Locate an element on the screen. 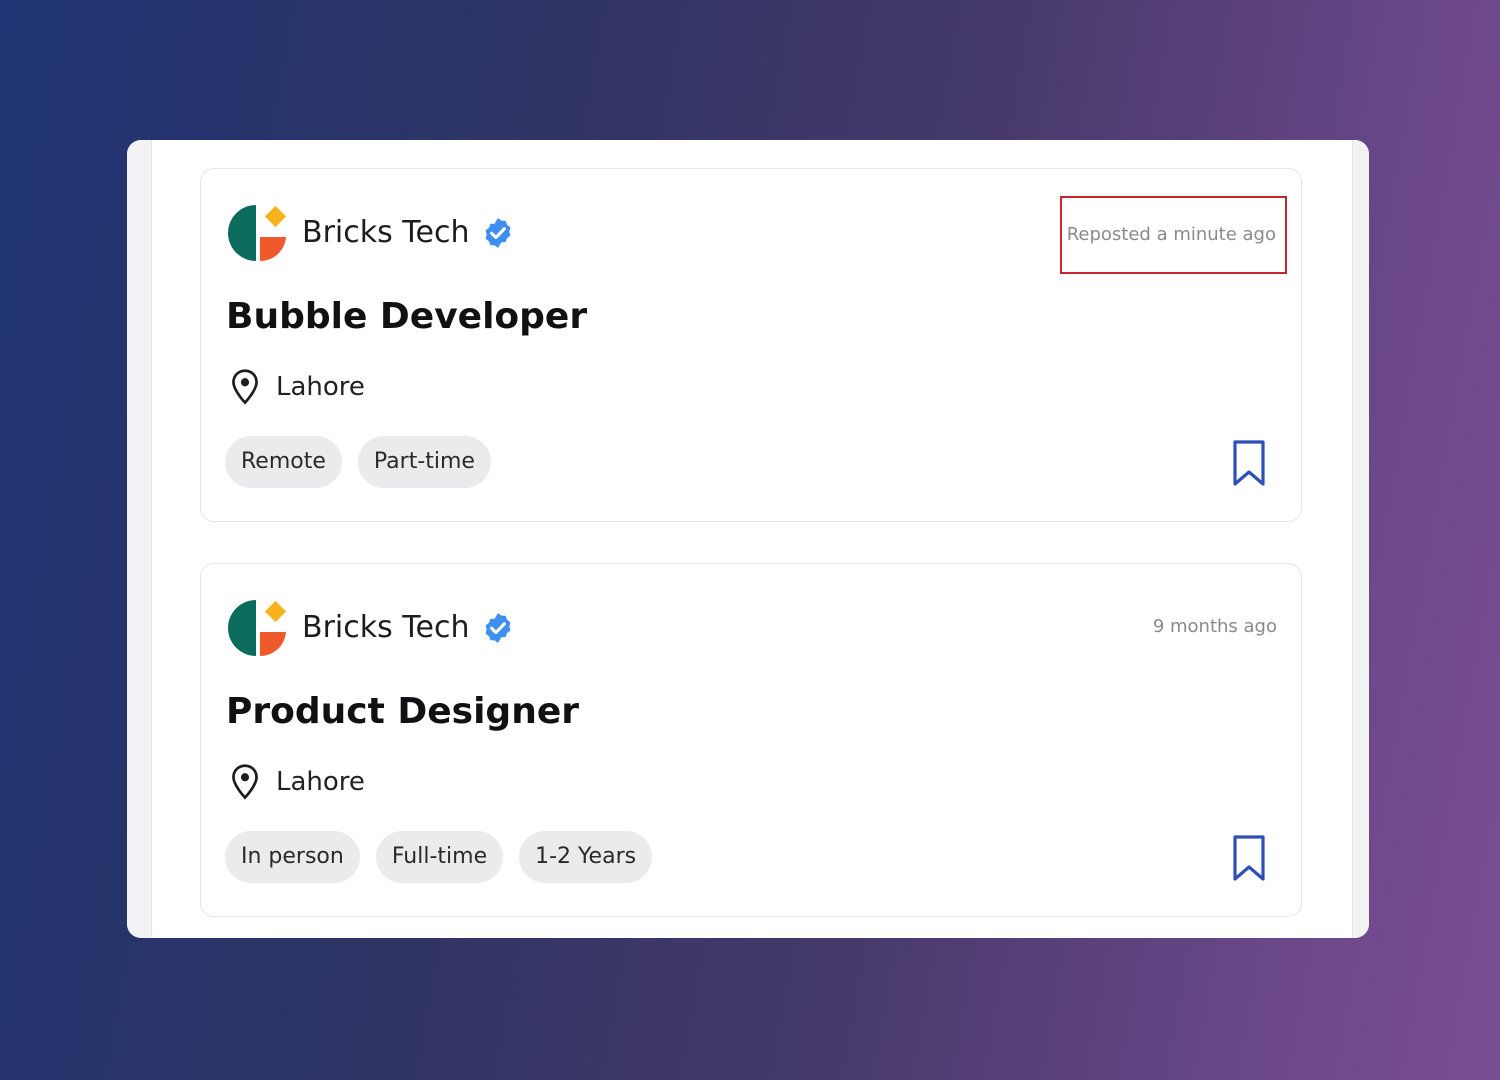 The width and height of the screenshot is (1500, 1080). tag-chip: Full-time is located at coordinates (439, 857).